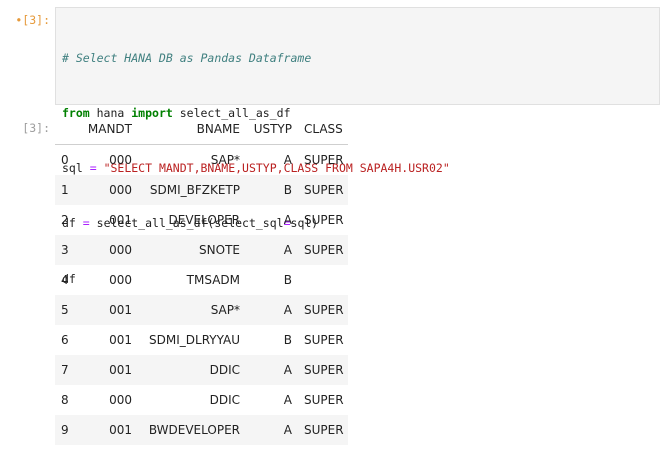  I want to click on cell-index: 8, so click(65, 400).